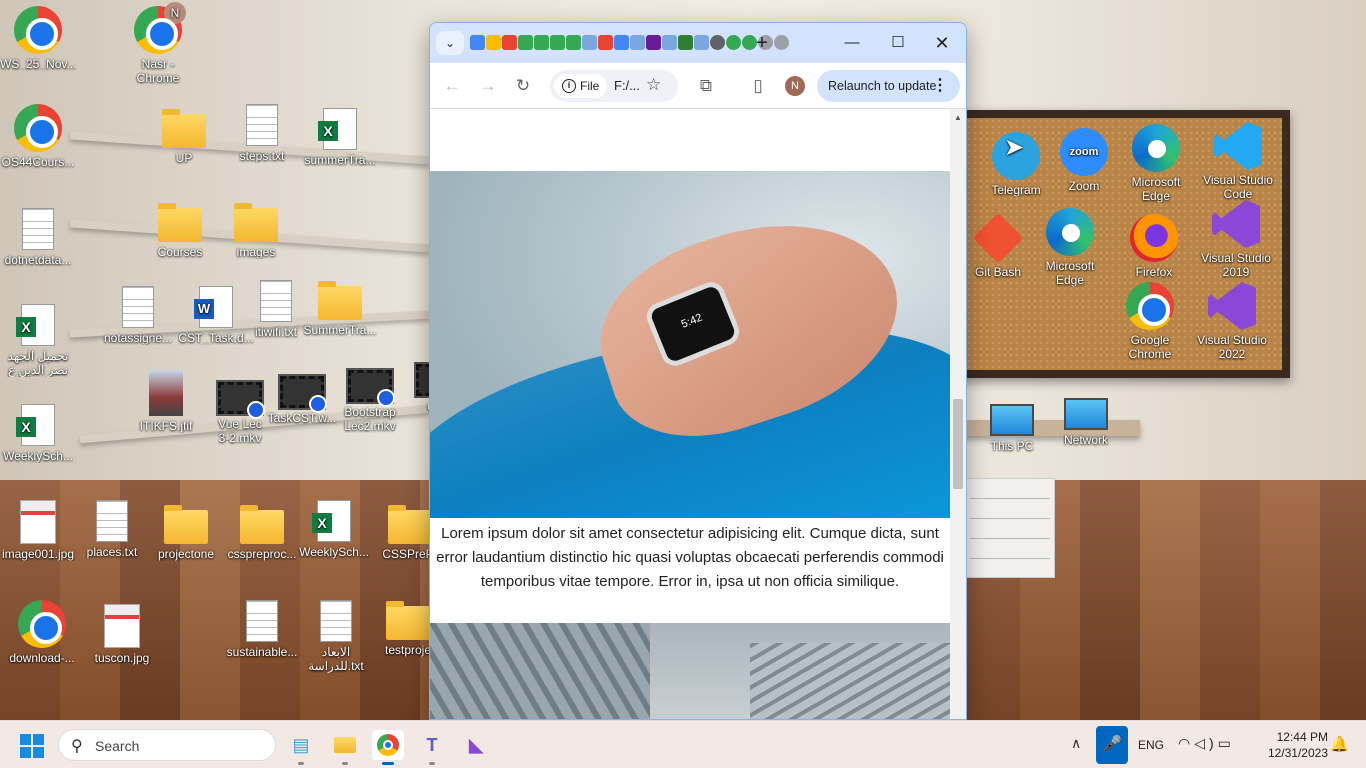 The height and width of the screenshot is (768, 1366). What do you see at coordinates (758, 86) in the screenshot?
I see `side-panel-icon: ▯` at bounding box center [758, 86].